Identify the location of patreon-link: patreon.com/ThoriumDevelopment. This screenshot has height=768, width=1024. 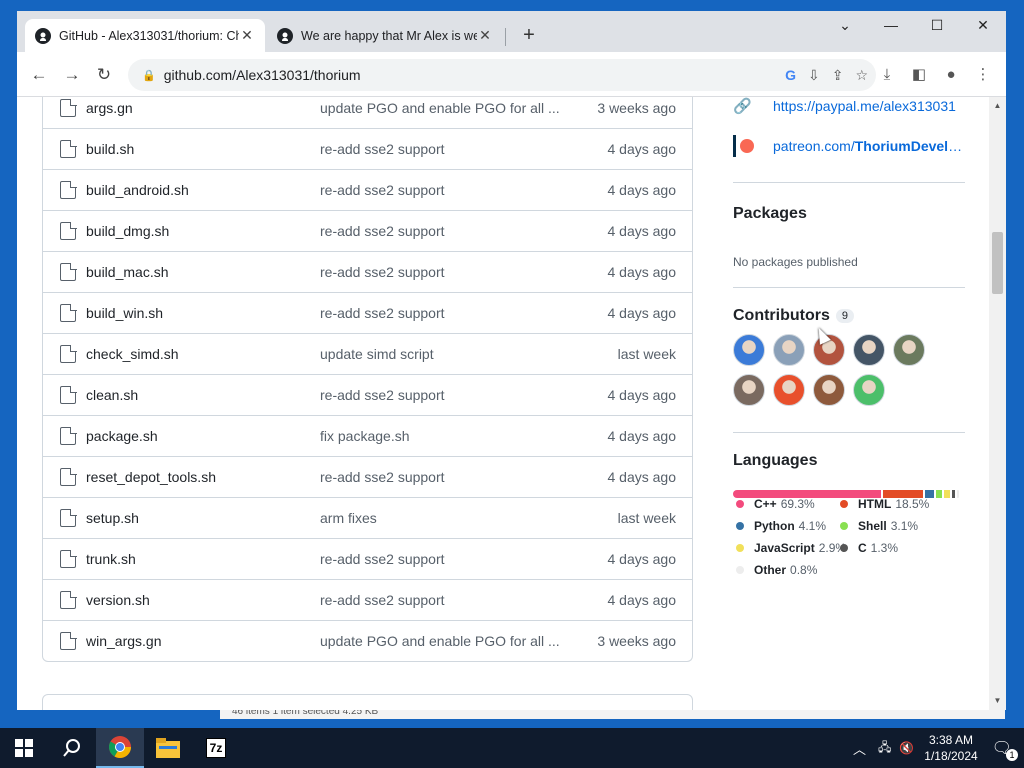
(869, 146).